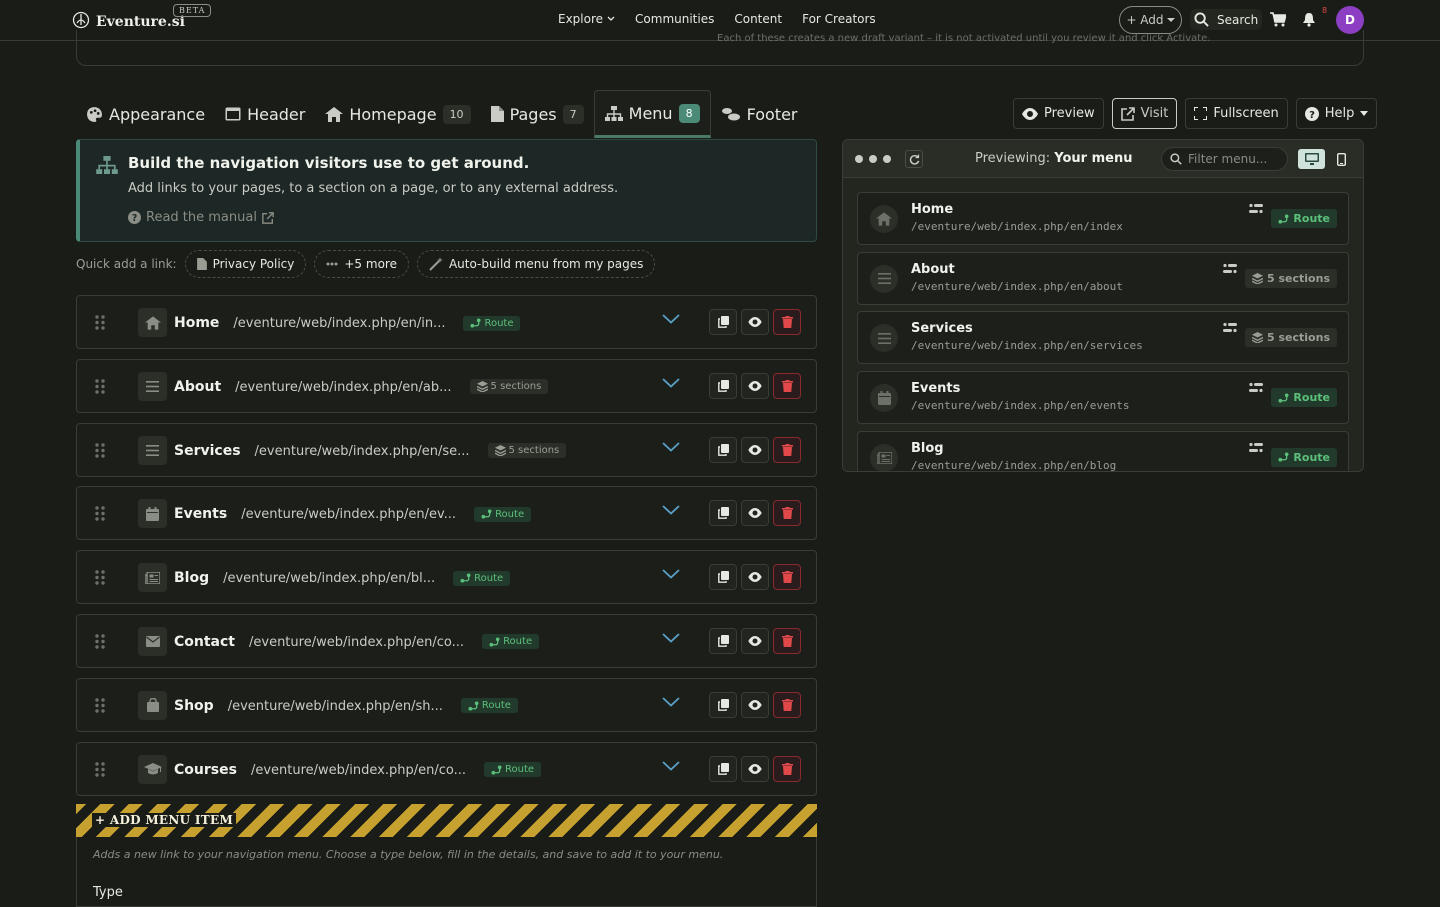  Describe the element at coordinates (534, 451) in the screenshot. I see `menu-item-badge-label: 5 sections` at that location.